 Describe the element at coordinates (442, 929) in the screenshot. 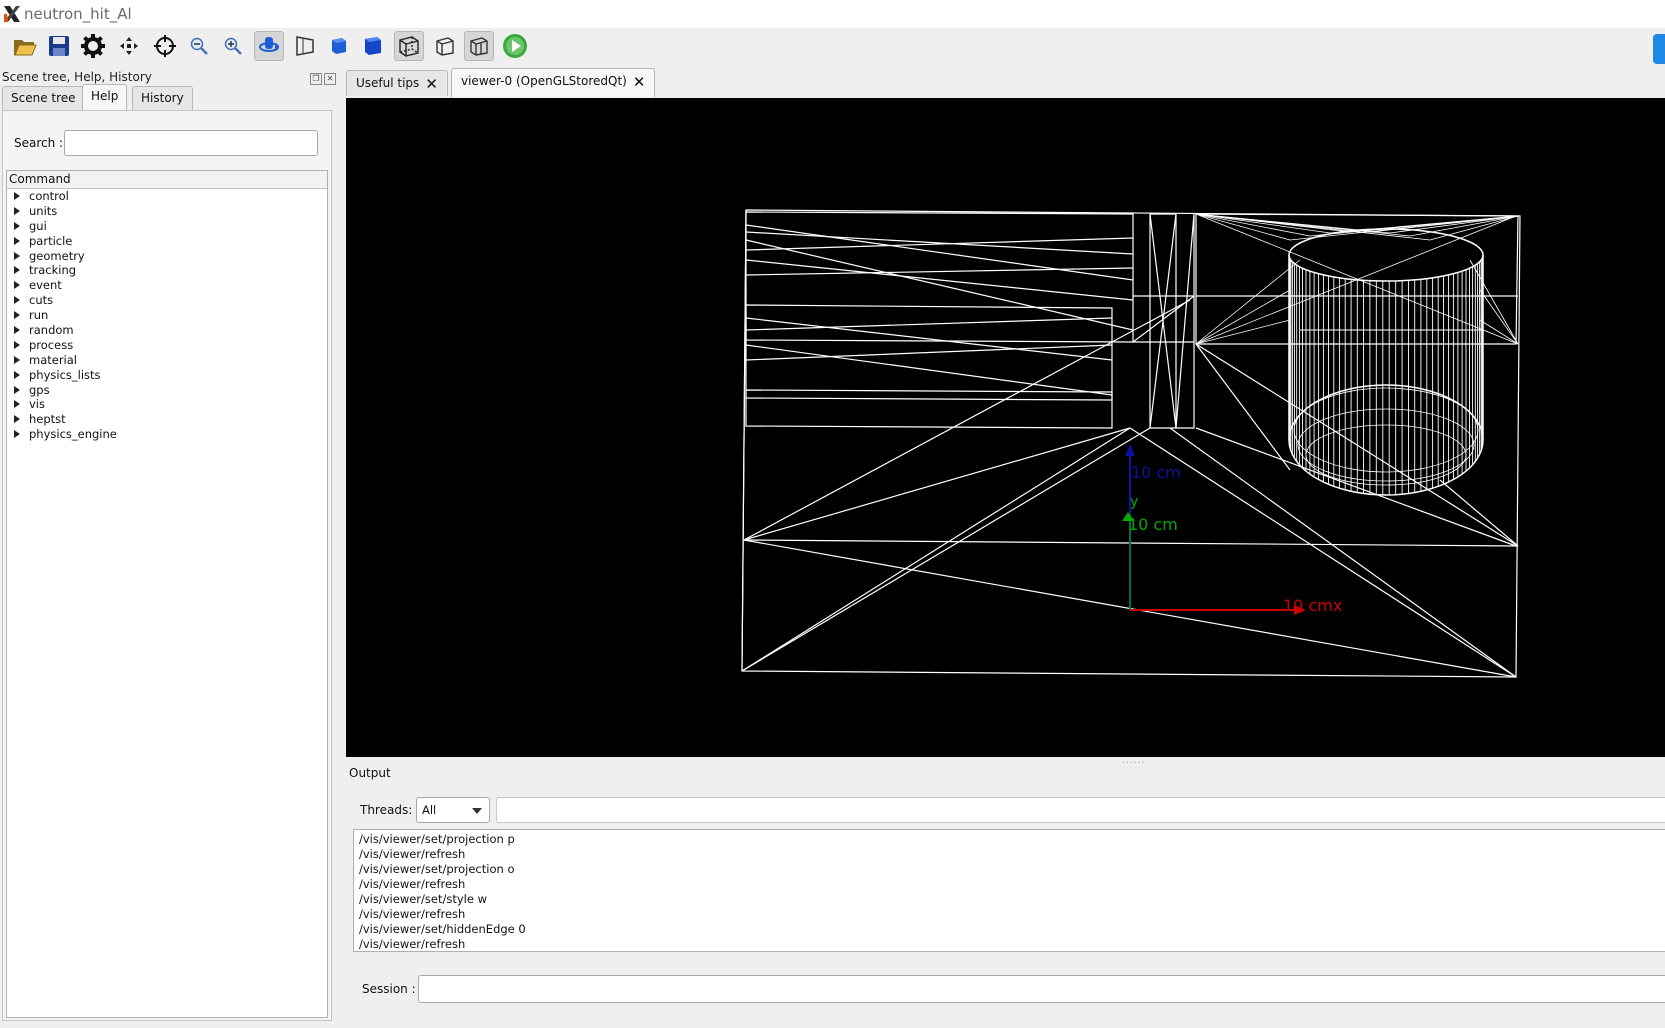

I see `log-line: /vis/viewer/set/hiddenEdge 0` at that location.